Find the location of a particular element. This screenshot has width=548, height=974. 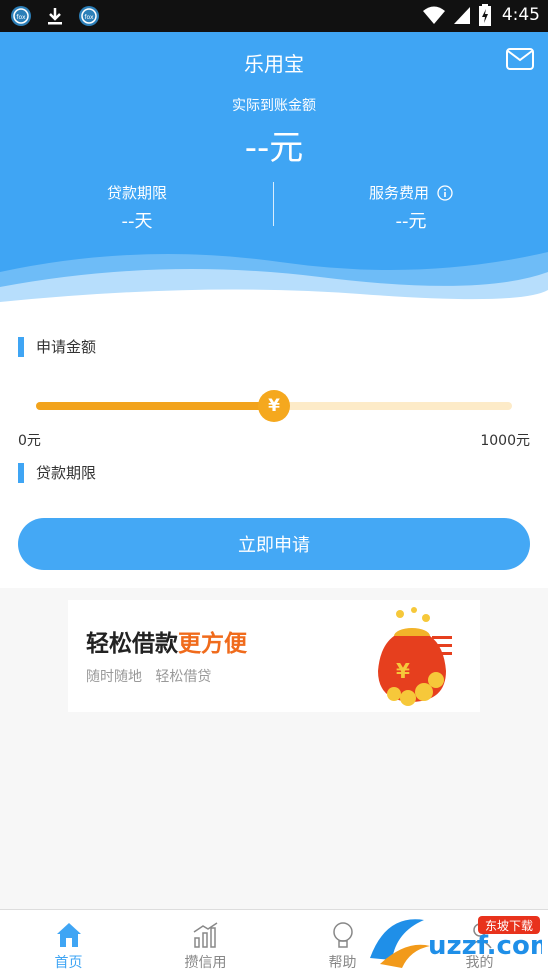

slider-min-label: 0元 is located at coordinates (29, 441).